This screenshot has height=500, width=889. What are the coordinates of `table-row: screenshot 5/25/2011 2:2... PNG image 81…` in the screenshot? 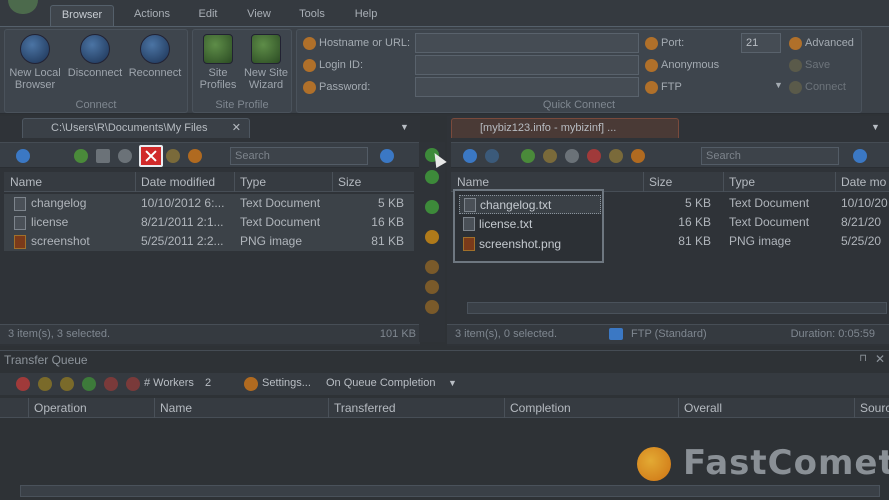 It's located at (209, 241).